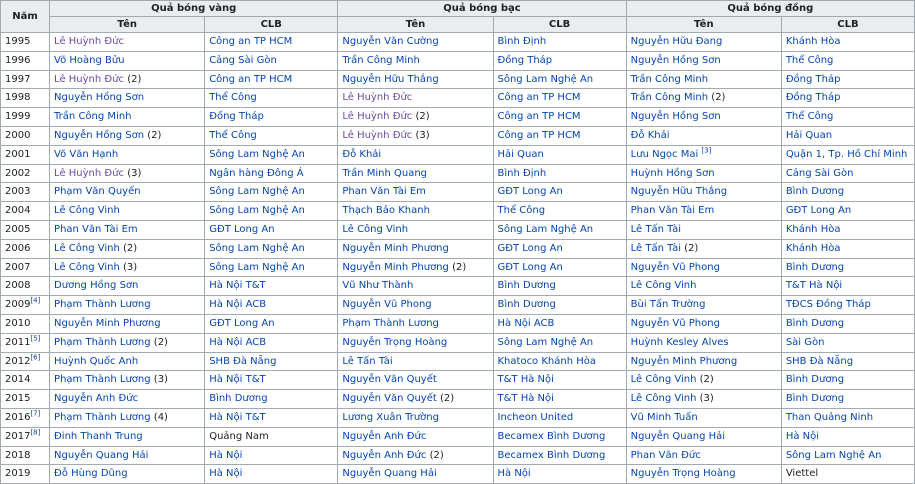 This screenshot has width=915, height=484. What do you see at coordinates (536, 417) in the screenshot?
I see `club-link: Incheon United` at bounding box center [536, 417].